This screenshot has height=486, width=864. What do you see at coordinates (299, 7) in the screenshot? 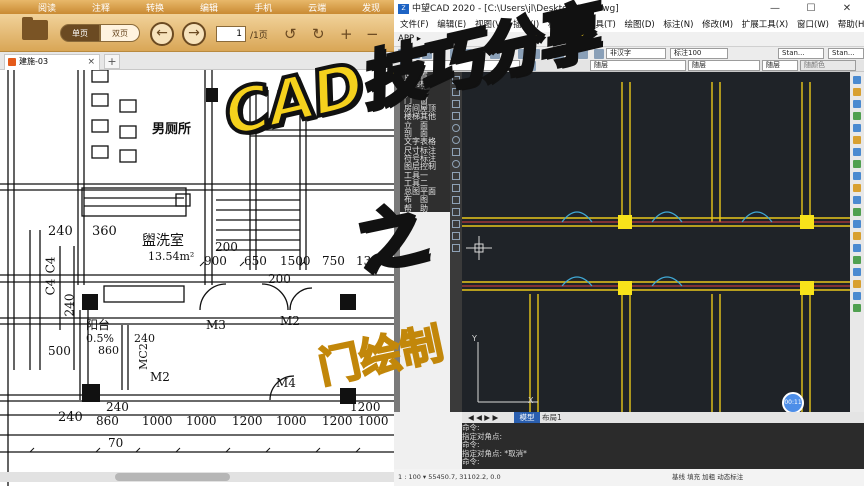
I see `menu-cloud: 云端` at bounding box center [299, 7].